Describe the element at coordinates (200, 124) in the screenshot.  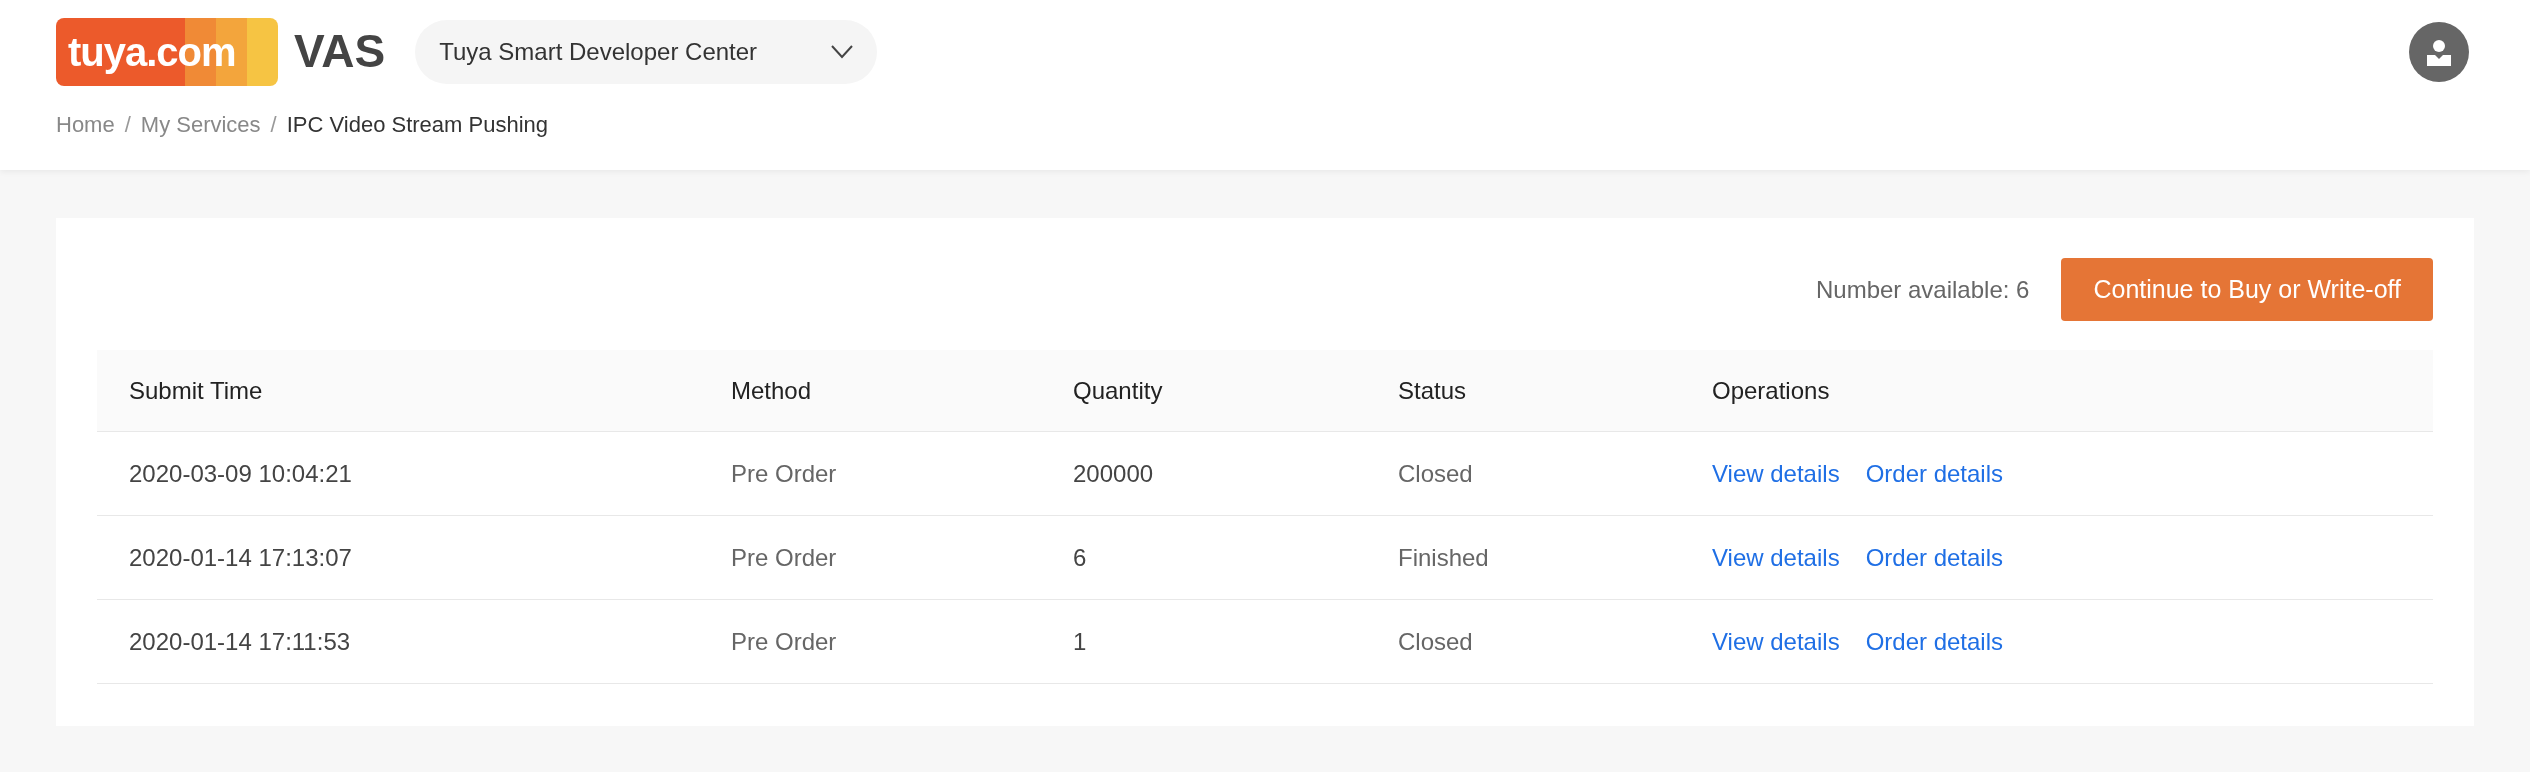
I see `breadcrumb-link: My Services` at that location.